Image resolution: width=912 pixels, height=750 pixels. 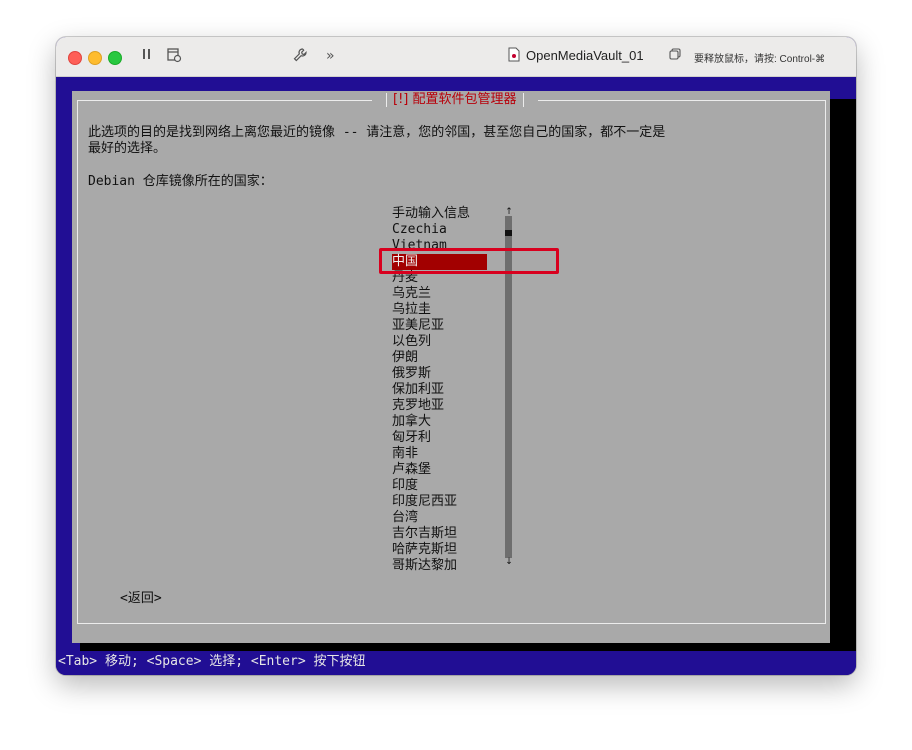 I want to click on chevrons-right-icon: », so click(x=330, y=56).